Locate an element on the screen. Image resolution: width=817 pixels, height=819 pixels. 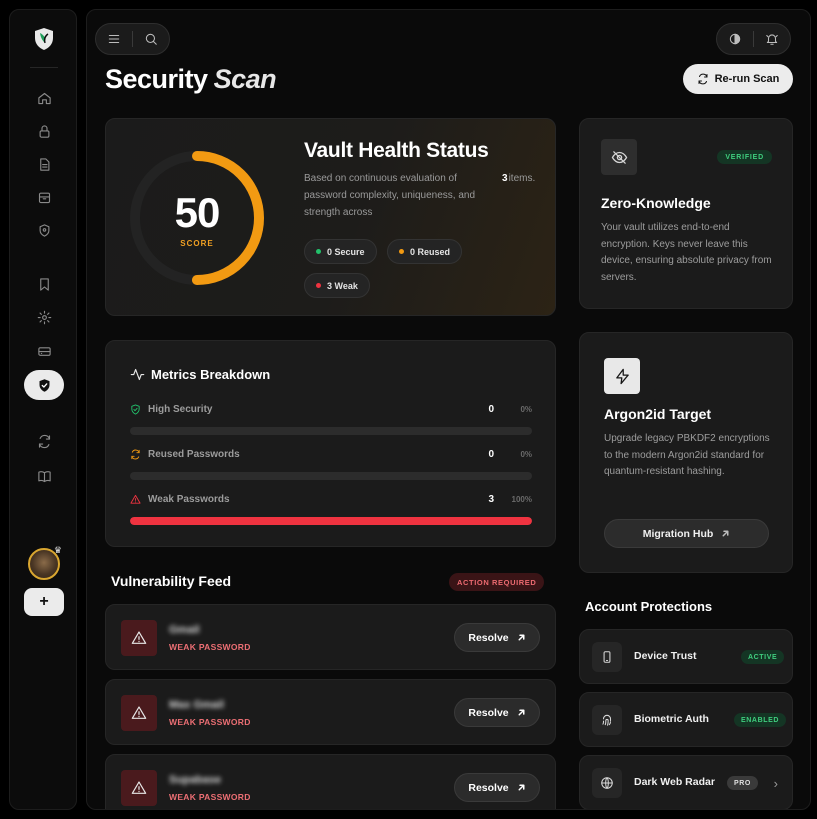
theme-toggle-button is located at coordinates (735, 39).